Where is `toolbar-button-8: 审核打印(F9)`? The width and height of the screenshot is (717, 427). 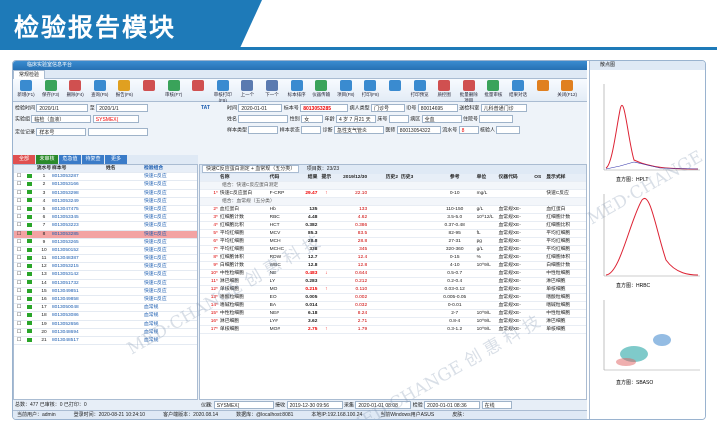
toolbar-button-8: 审核打印(F9) is located at coordinates (223, 91).